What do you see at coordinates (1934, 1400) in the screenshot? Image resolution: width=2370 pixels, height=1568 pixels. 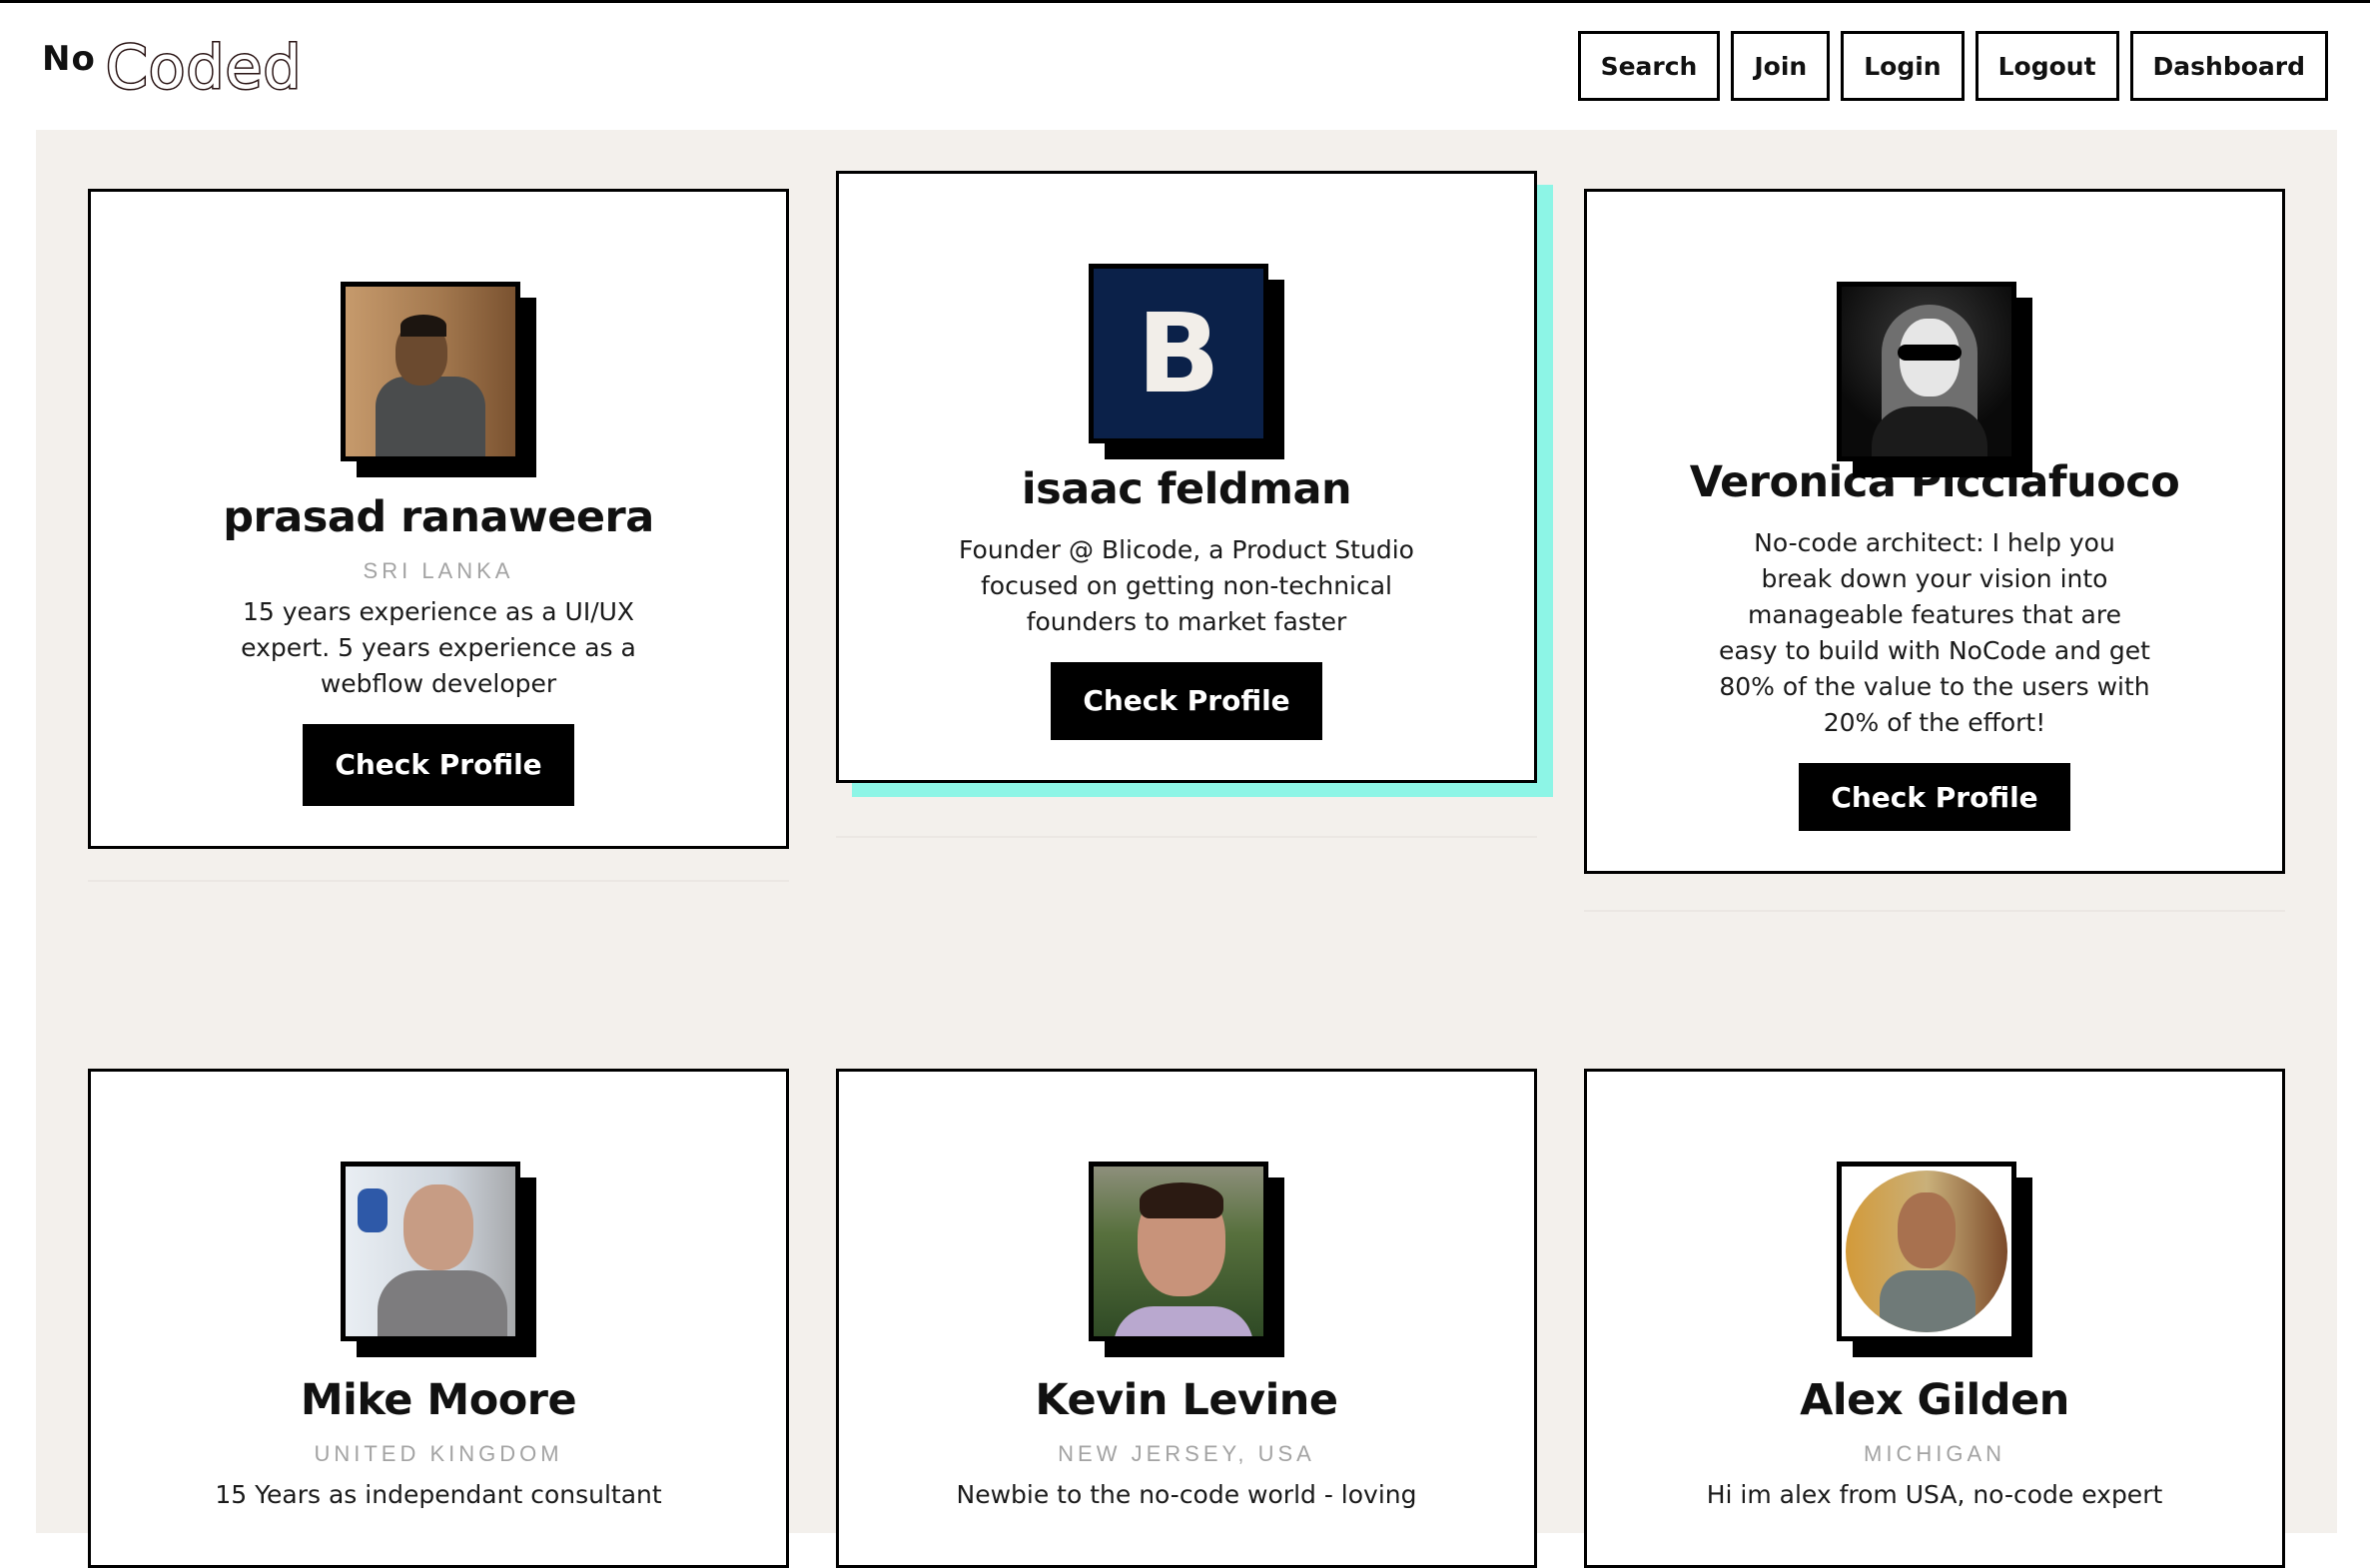 I see `profile-name: Alex Gilden` at bounding box center [1934, 1400].